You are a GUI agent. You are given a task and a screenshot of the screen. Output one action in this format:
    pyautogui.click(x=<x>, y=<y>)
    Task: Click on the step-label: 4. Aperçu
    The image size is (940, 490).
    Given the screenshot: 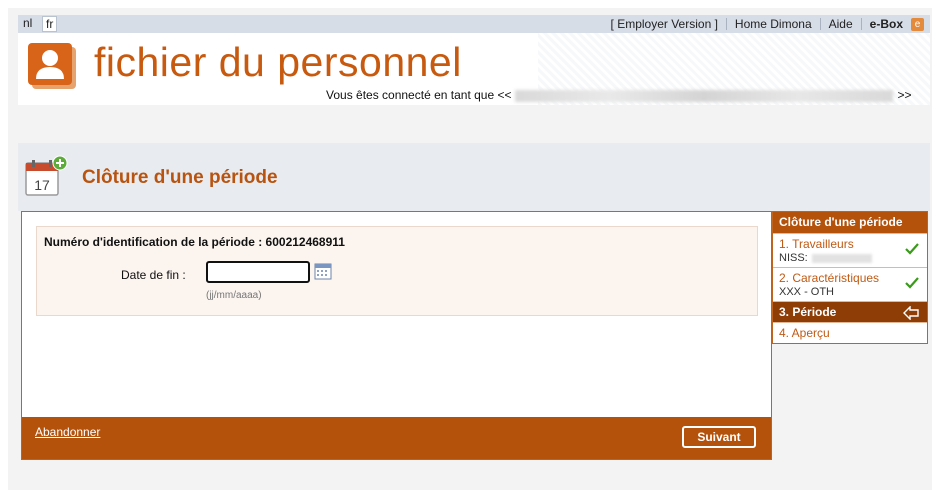 What is the action you would take?
    pyautogui.click(x=804, y=333)
    